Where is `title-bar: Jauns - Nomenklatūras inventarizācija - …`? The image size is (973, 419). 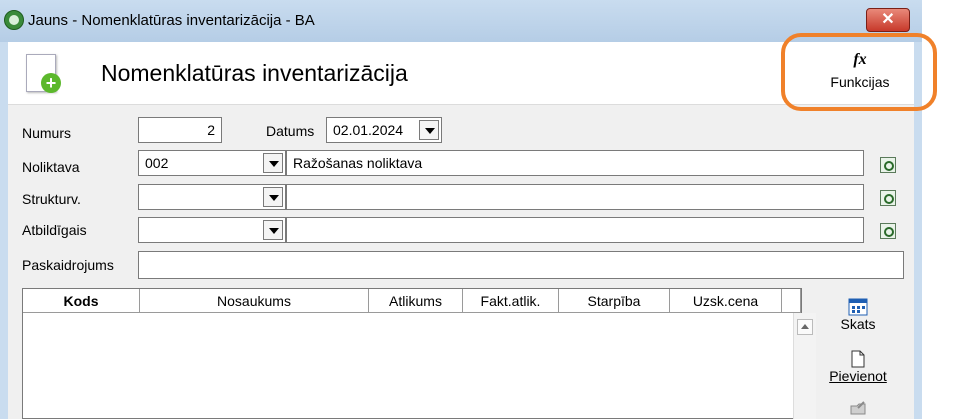 title-bar: Jauns - Nomenklatūras inventarizācija - … is located at coordinates (461, 21).